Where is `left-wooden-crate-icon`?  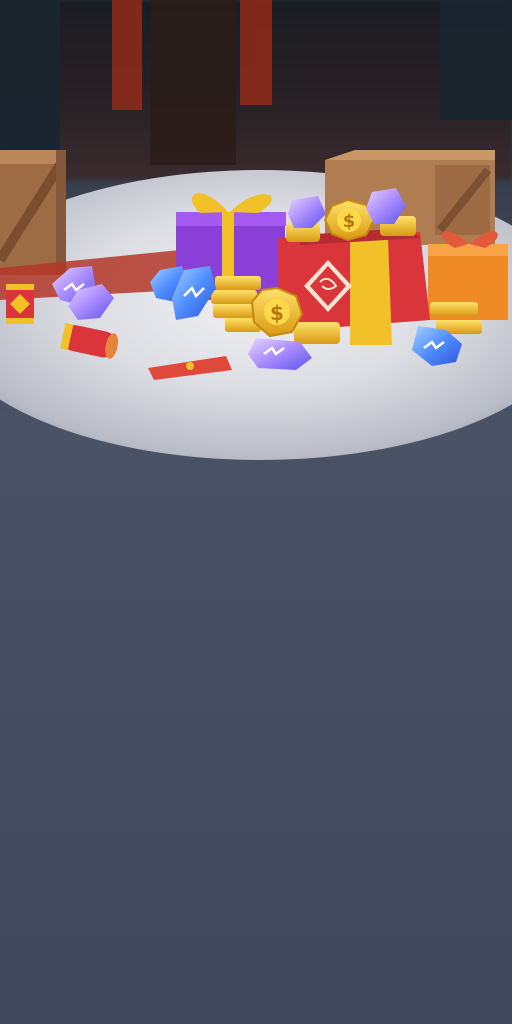 left-wooden-crate-icon is located at coordinates (33, 212).